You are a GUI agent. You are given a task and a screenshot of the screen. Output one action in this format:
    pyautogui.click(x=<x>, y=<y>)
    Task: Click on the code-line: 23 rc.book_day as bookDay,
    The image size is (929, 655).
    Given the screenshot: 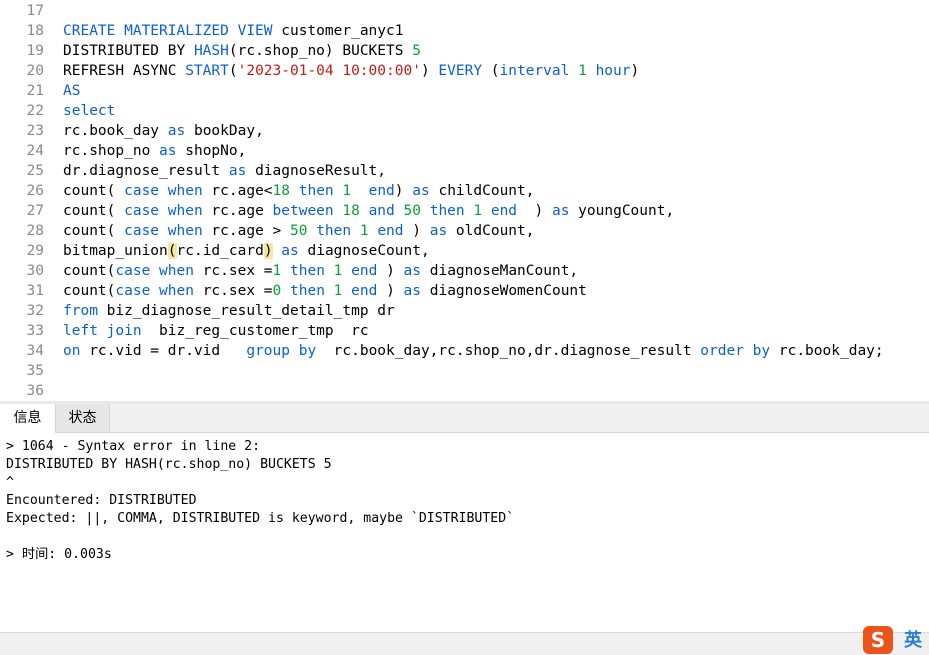 What is the action you would take?
    pyautogui.click(x=464, y=131)
    